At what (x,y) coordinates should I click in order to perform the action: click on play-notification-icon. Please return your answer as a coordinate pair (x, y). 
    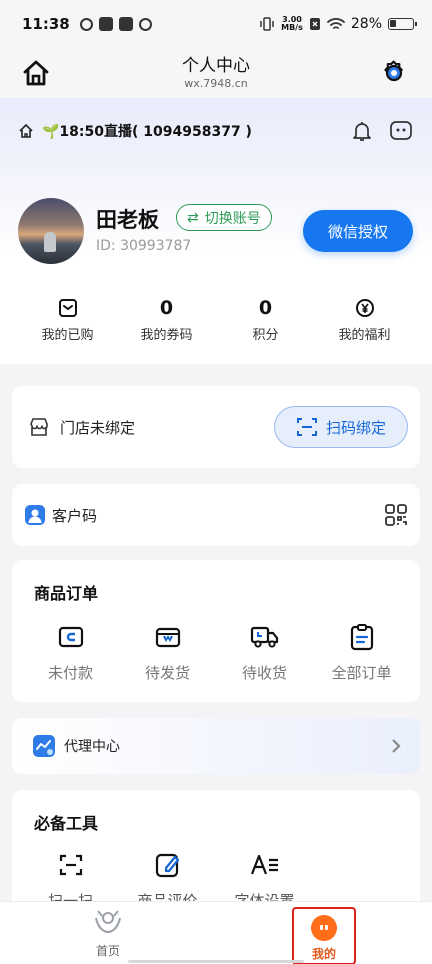
    Looking at the image, I should click on (125, 24).